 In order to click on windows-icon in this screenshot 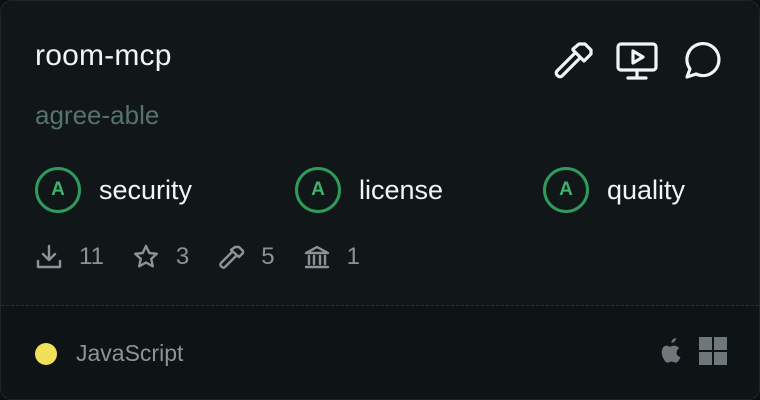, I will do `click(713, 353)`.